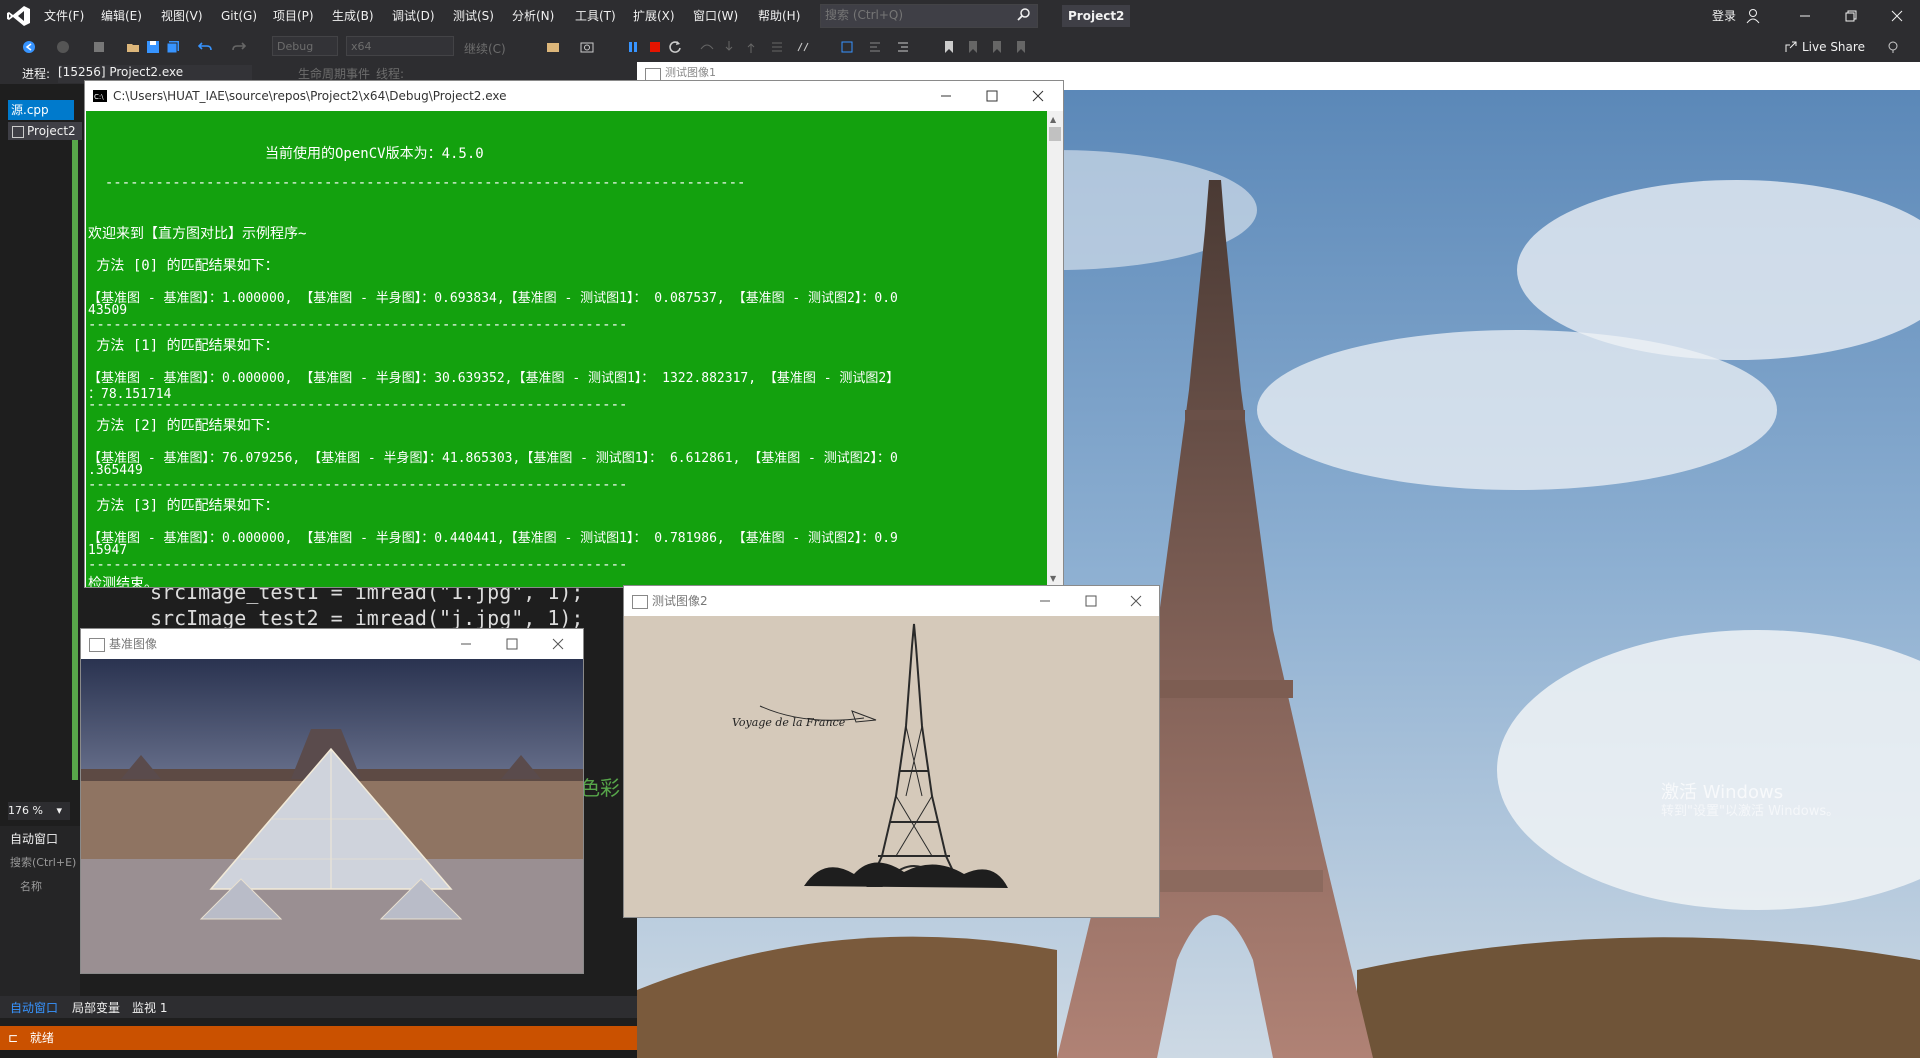 The image size is (1920, 1058). Describe the element at coordinates (654, 16) in the screenshot. I see `menu-extensions: 扩展(X)` at that location.